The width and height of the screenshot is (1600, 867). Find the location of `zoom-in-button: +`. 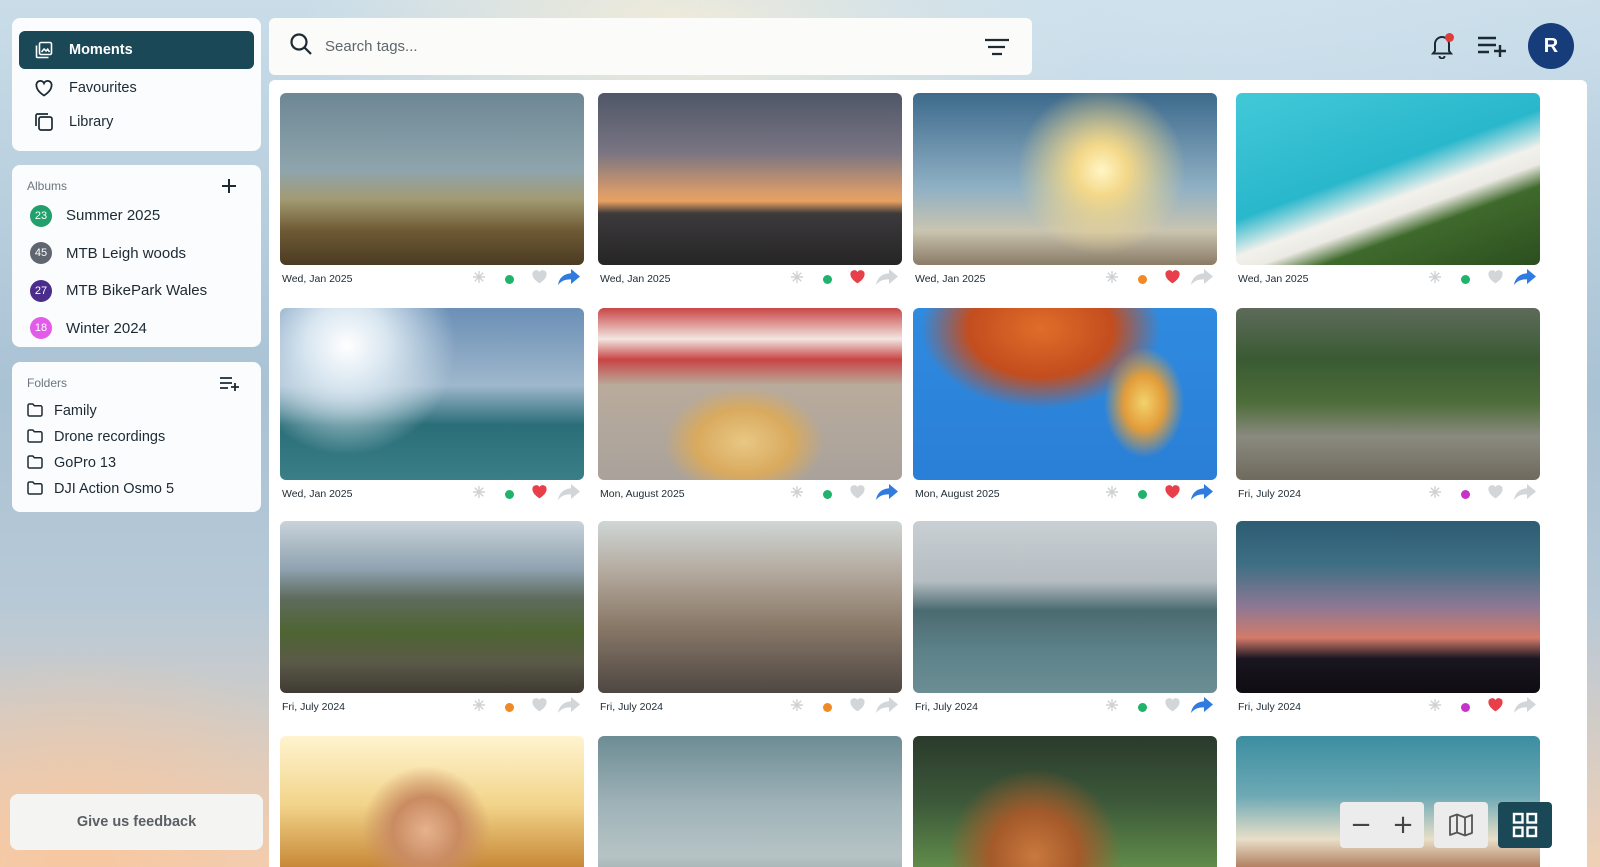

zoom-in-button: + is located at coordinates (1403, 825).